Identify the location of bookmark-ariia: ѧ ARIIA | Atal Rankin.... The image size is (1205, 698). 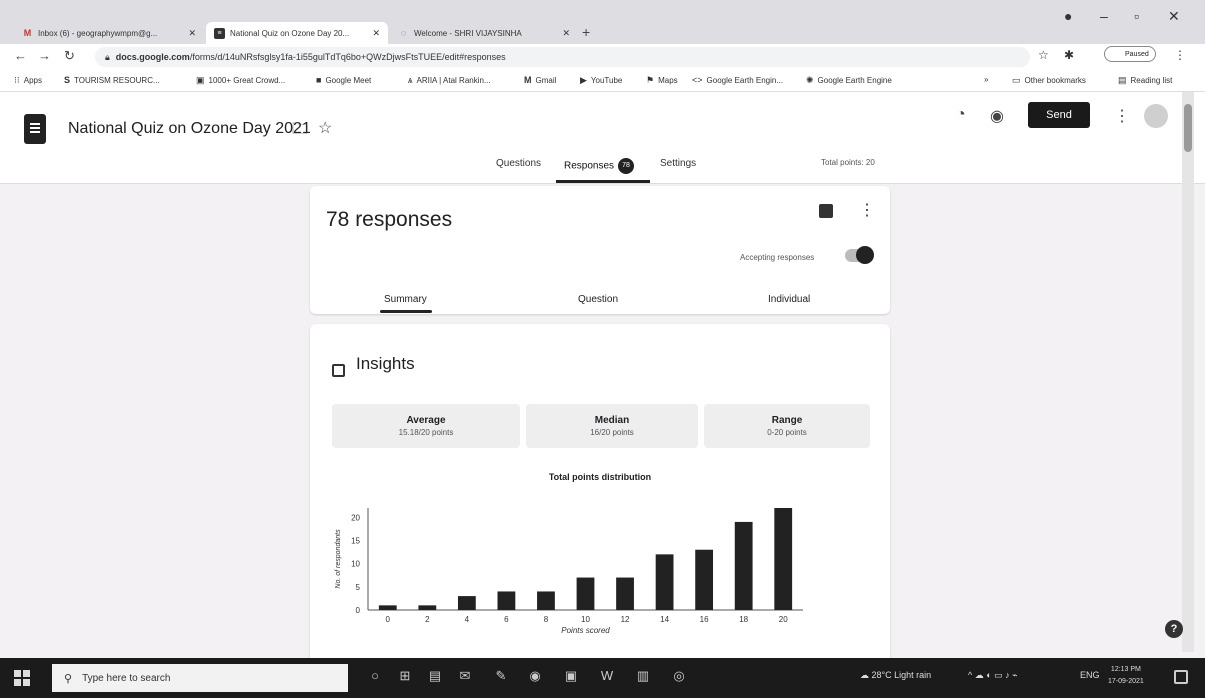
(449, 80).